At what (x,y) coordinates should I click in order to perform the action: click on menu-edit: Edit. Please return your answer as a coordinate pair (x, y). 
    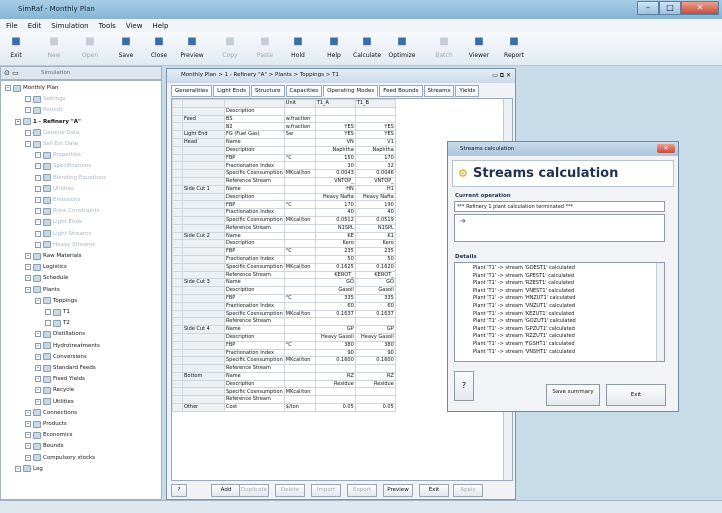
    Looking at the image, I should click on (35, 26).